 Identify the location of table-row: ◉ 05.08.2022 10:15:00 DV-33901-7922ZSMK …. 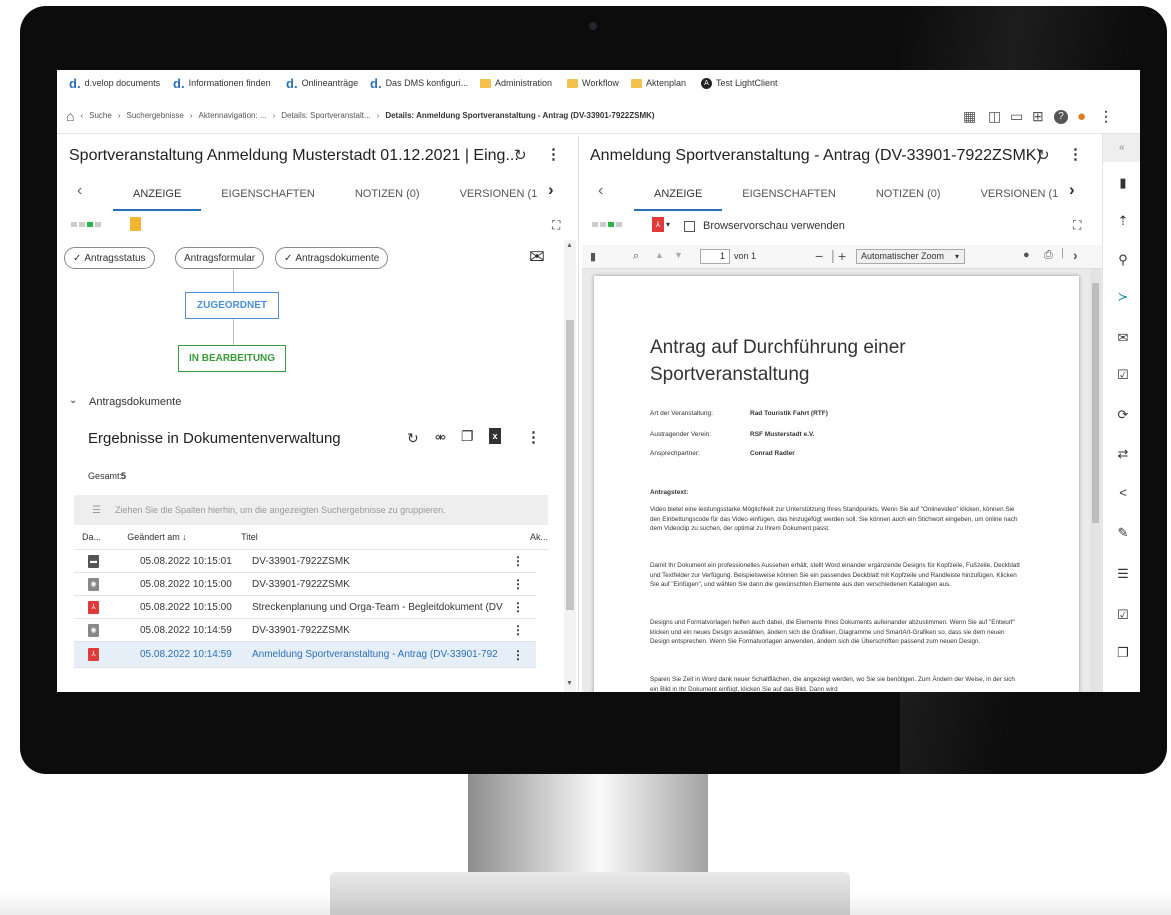
(305, 584).